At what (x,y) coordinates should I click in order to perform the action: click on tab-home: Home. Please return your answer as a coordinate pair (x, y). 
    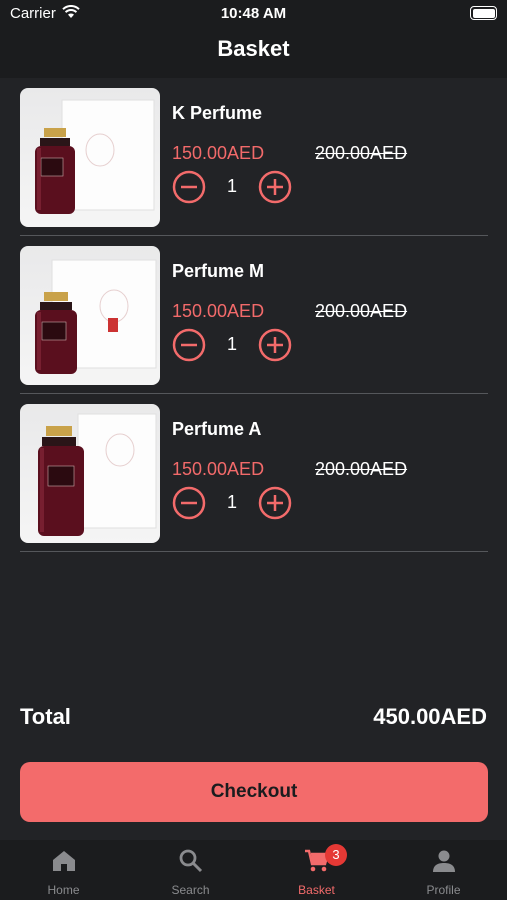
    Looking at the image, I should click on (63, 870).